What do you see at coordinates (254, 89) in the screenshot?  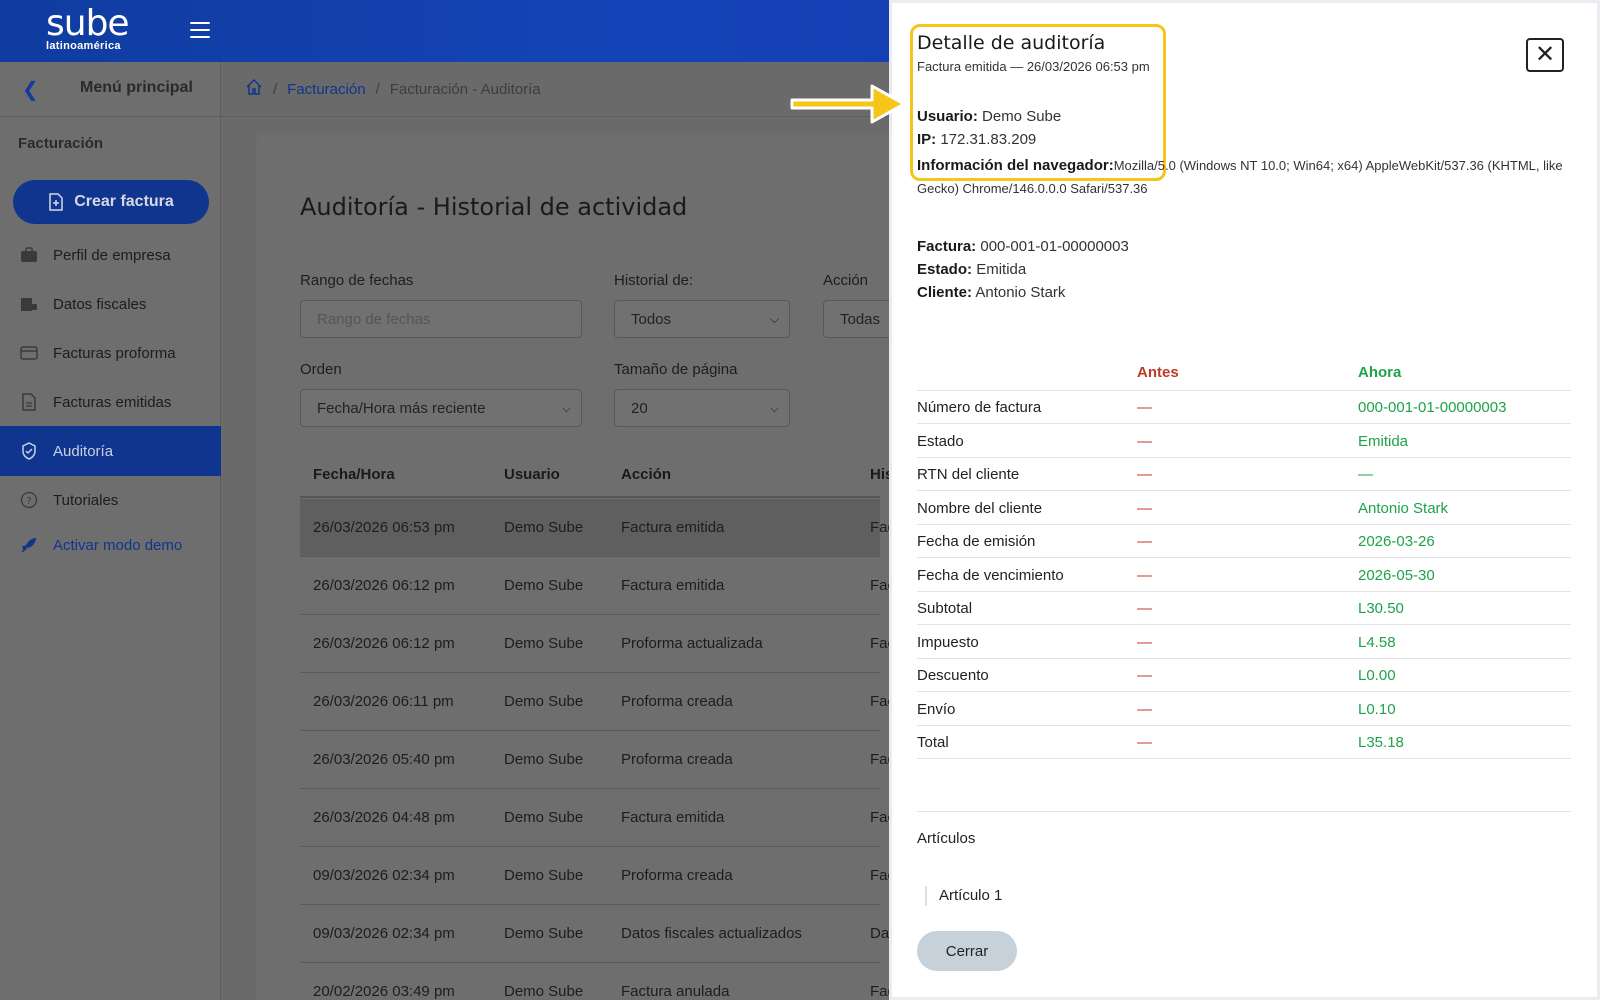 I see `home-icon` at bounding box center [254, 89].